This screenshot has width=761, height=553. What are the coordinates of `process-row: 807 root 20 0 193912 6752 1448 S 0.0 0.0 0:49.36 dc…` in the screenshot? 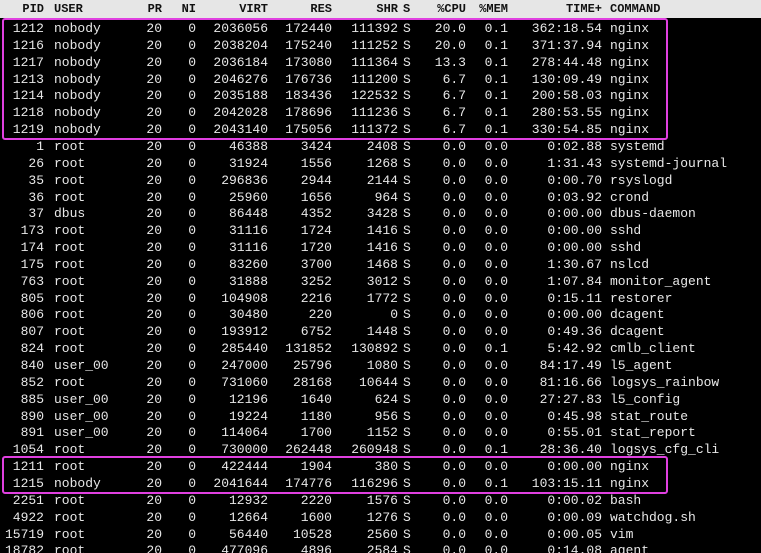 It's located at (380, 331).